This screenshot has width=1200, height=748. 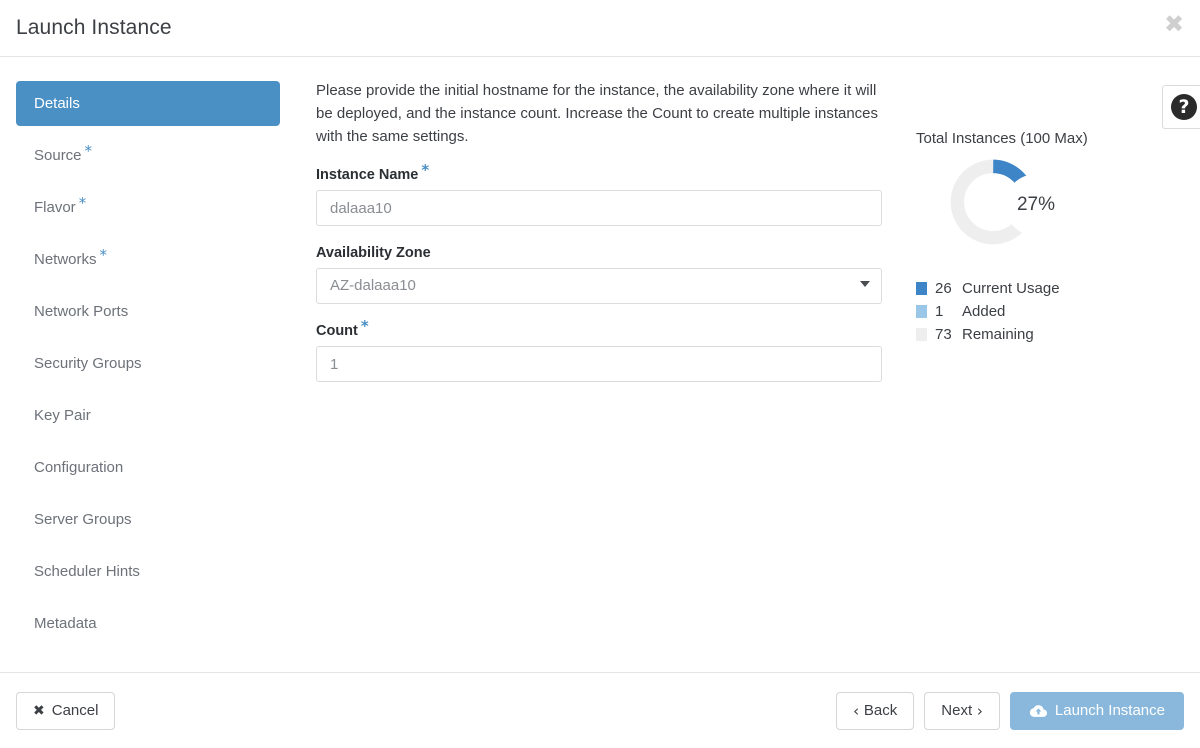 I want to click on sidebar-item-security-groups: Security Groups, so click(x=148, y=363).